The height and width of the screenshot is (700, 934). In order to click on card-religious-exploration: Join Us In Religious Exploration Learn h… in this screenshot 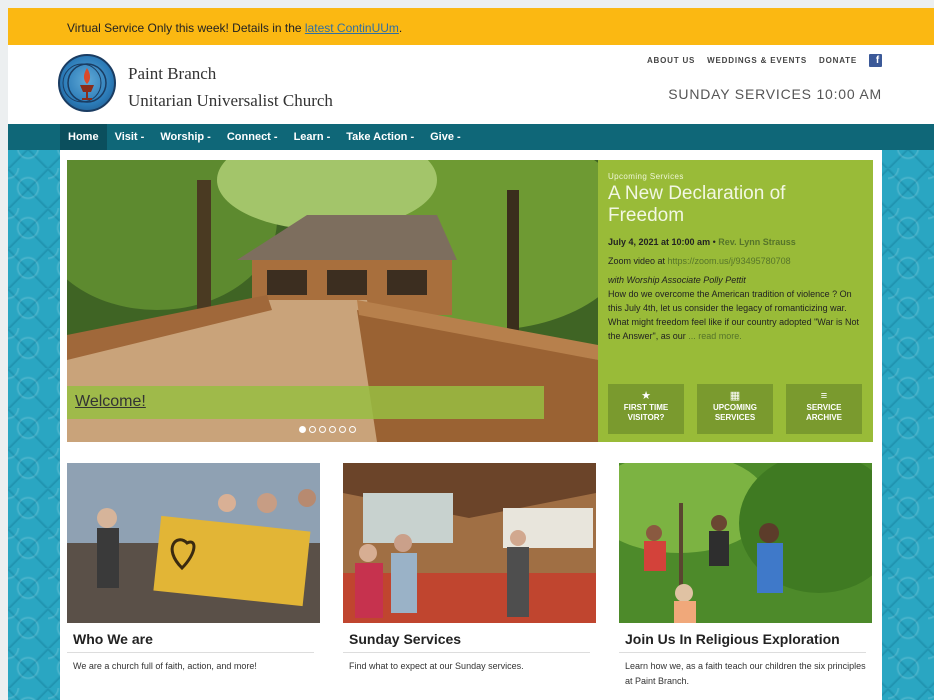, I will do `click(745, 581)`.